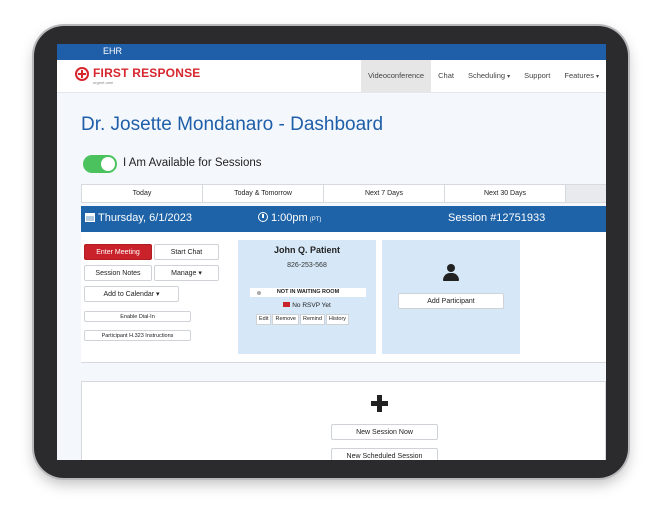  I want to click on session-number: Session #12751933, so click(497, 218).